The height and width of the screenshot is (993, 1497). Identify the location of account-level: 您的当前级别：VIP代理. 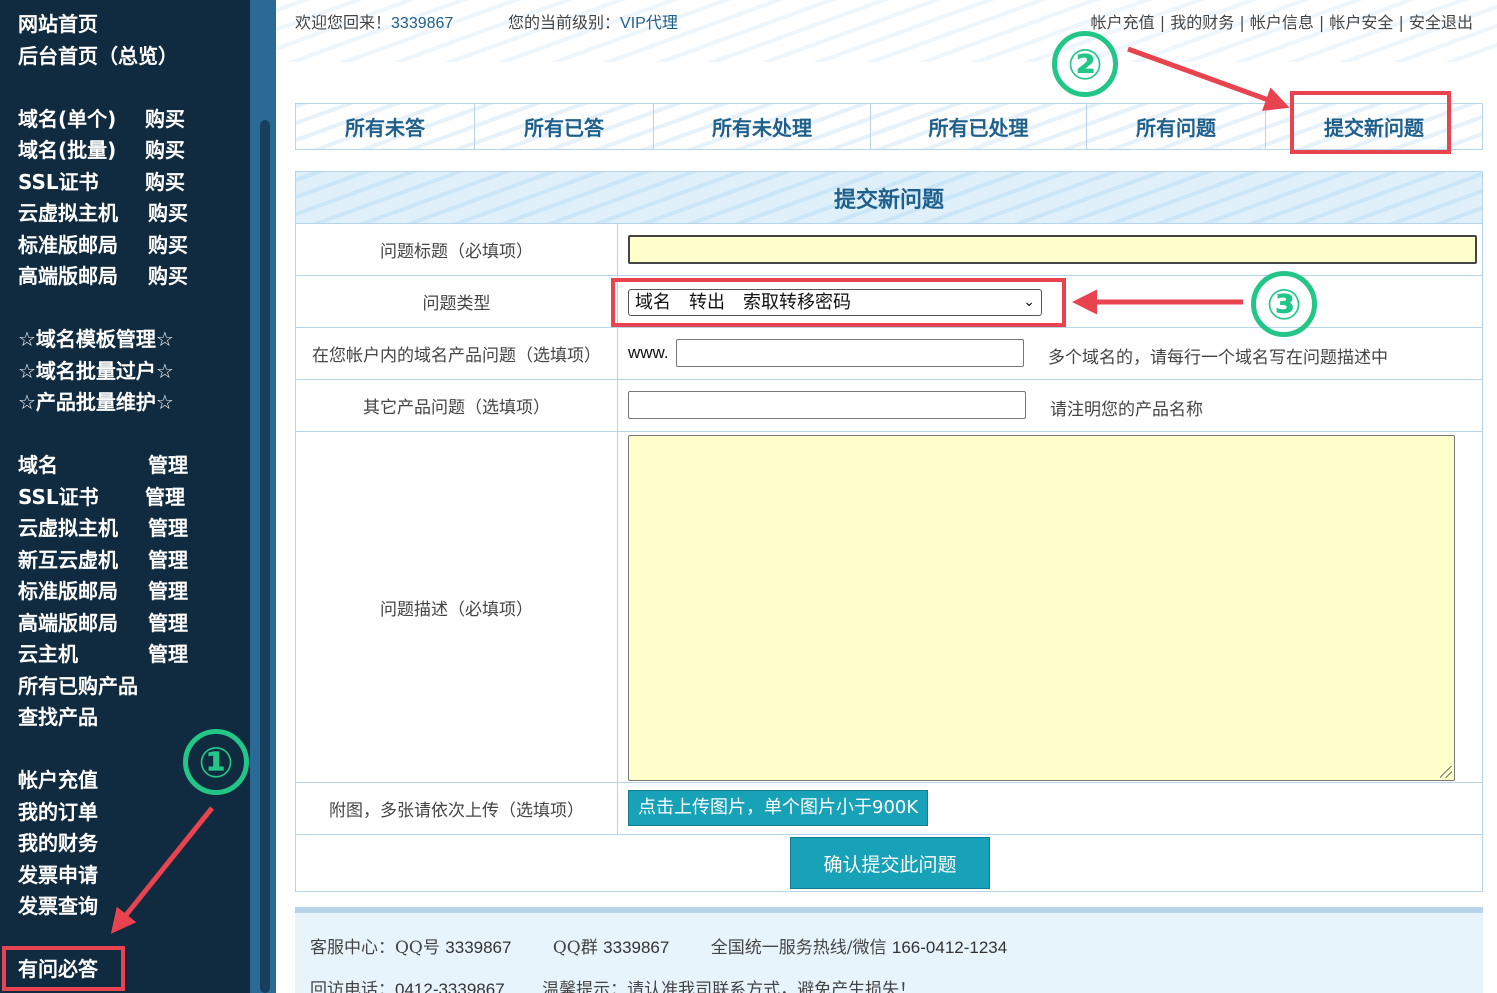
(593, 21).